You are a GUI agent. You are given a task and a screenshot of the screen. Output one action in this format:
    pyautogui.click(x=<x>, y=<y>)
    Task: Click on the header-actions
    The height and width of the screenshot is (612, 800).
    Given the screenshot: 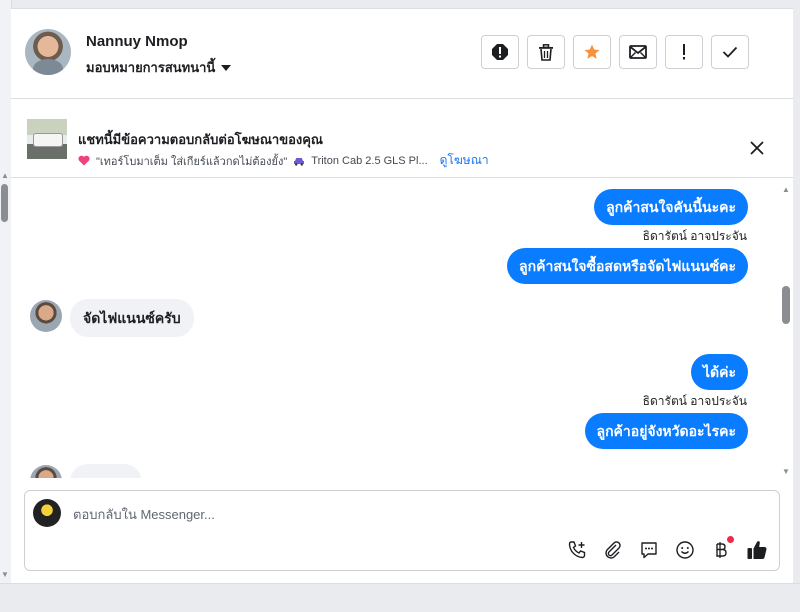 What is the action you would take?
    pyautogui.click(x=615, y=52)
    